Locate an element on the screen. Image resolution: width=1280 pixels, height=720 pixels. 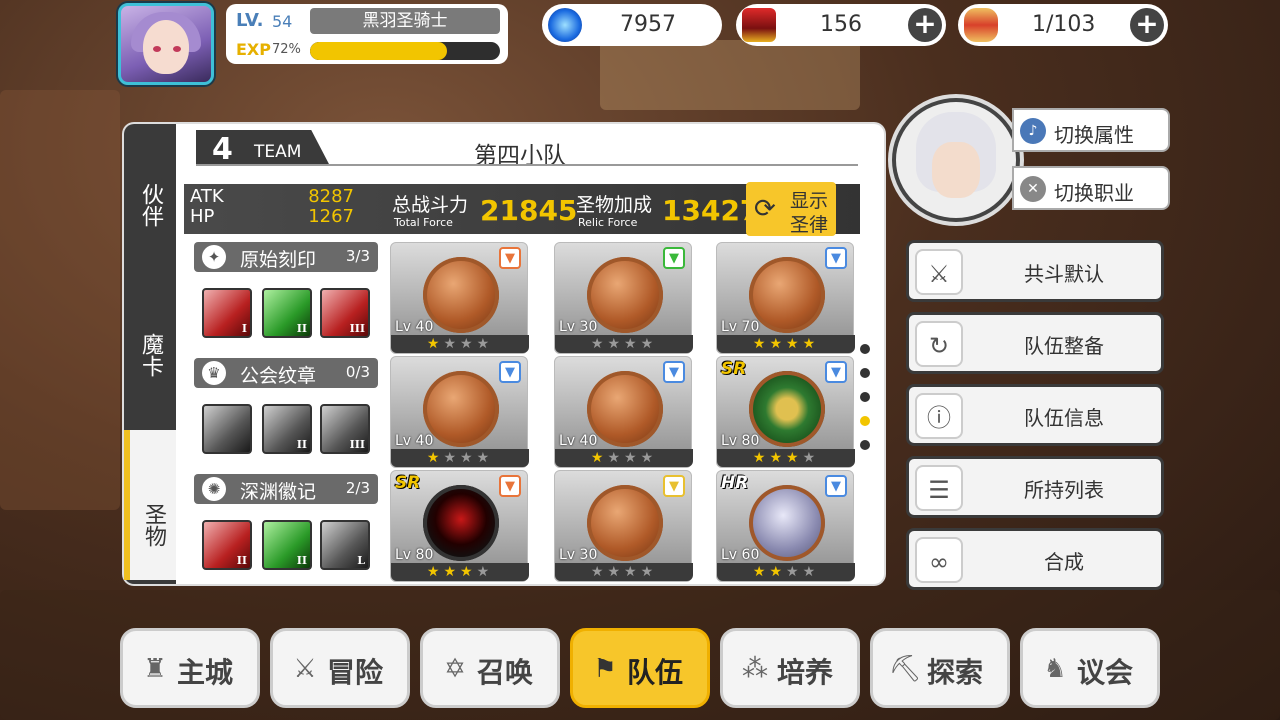
toggle-line2: 圣律 is located at coordinates (809, 225).